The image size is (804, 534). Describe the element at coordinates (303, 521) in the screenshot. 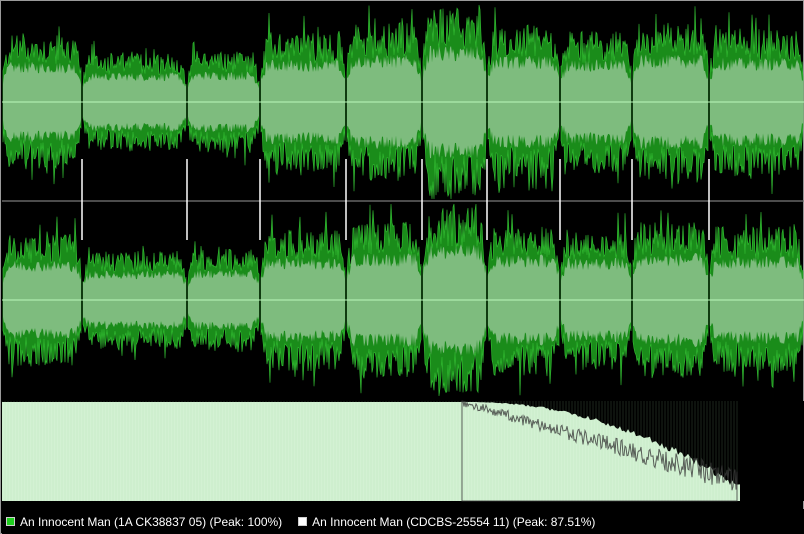

I see `white-square-icon` at that location.